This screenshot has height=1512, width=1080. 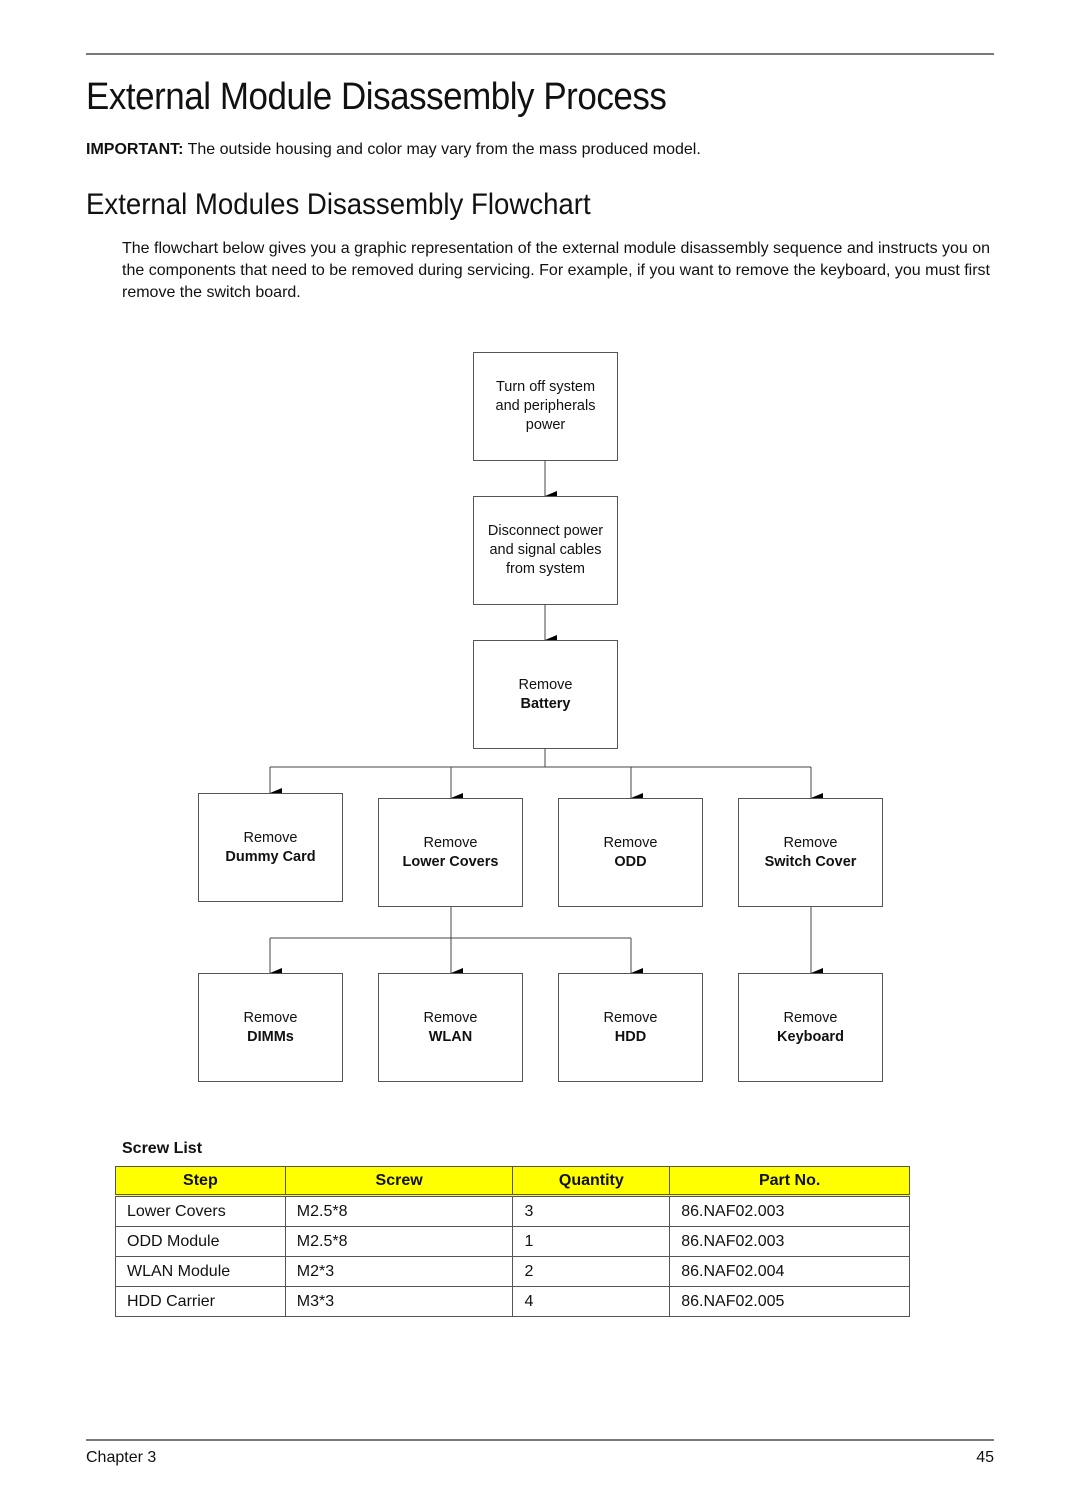 I want to click on cell-step: ODD Module, so click(x=200, y=1241).